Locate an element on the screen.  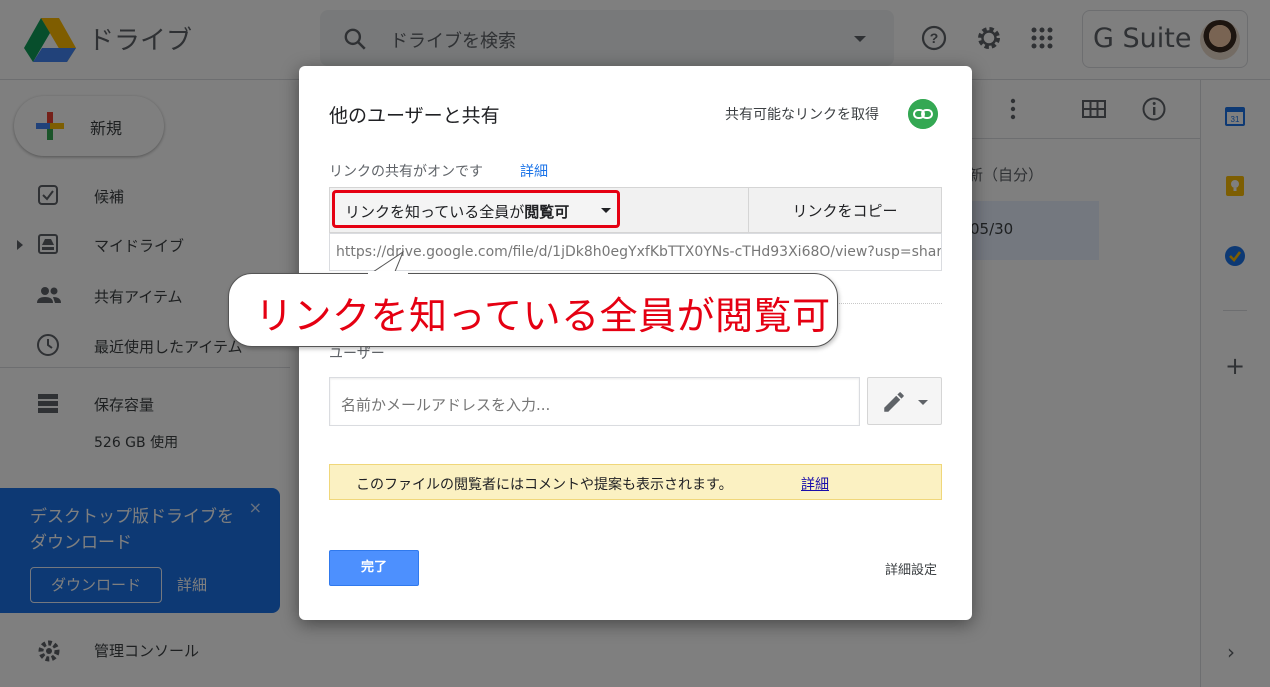
get-shareable-link: 共有可能なリンクを取得 is located at coordinates (802, 114).